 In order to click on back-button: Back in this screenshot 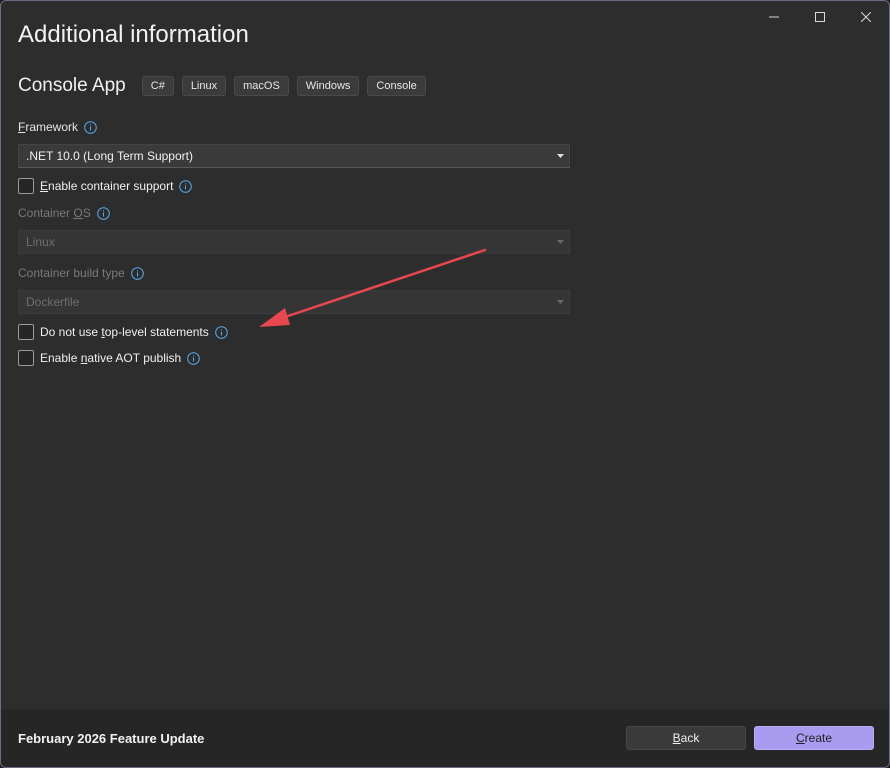, I will do `click(686, 738)`.